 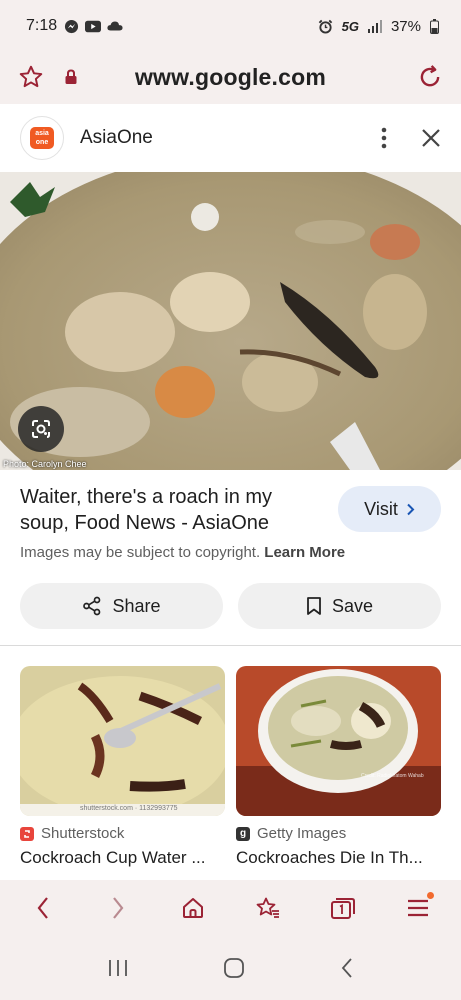 What do you see at coordinates (405, 26) in the screenshot?
I see `battery-percent: 37%` at bounding box center [405, 26].